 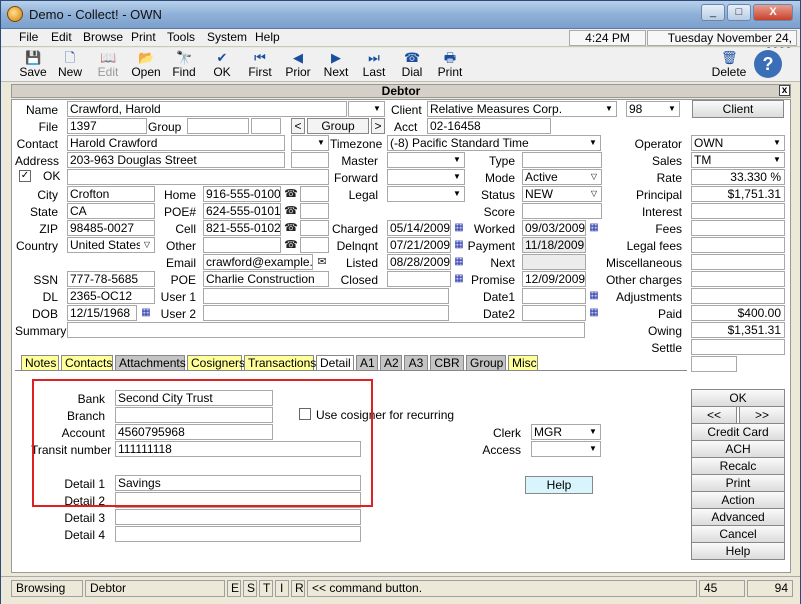 I want to click on detail3-field, so click(x=238, y=517).